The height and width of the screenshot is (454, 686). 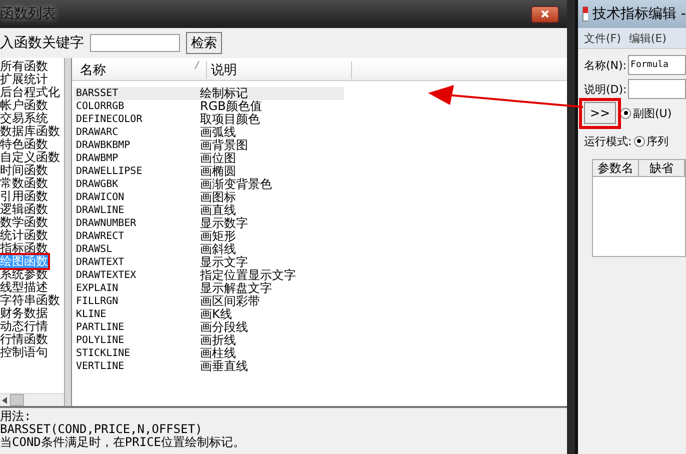 I want to click on category-item: 指标函数, so click(x=32, y=248).